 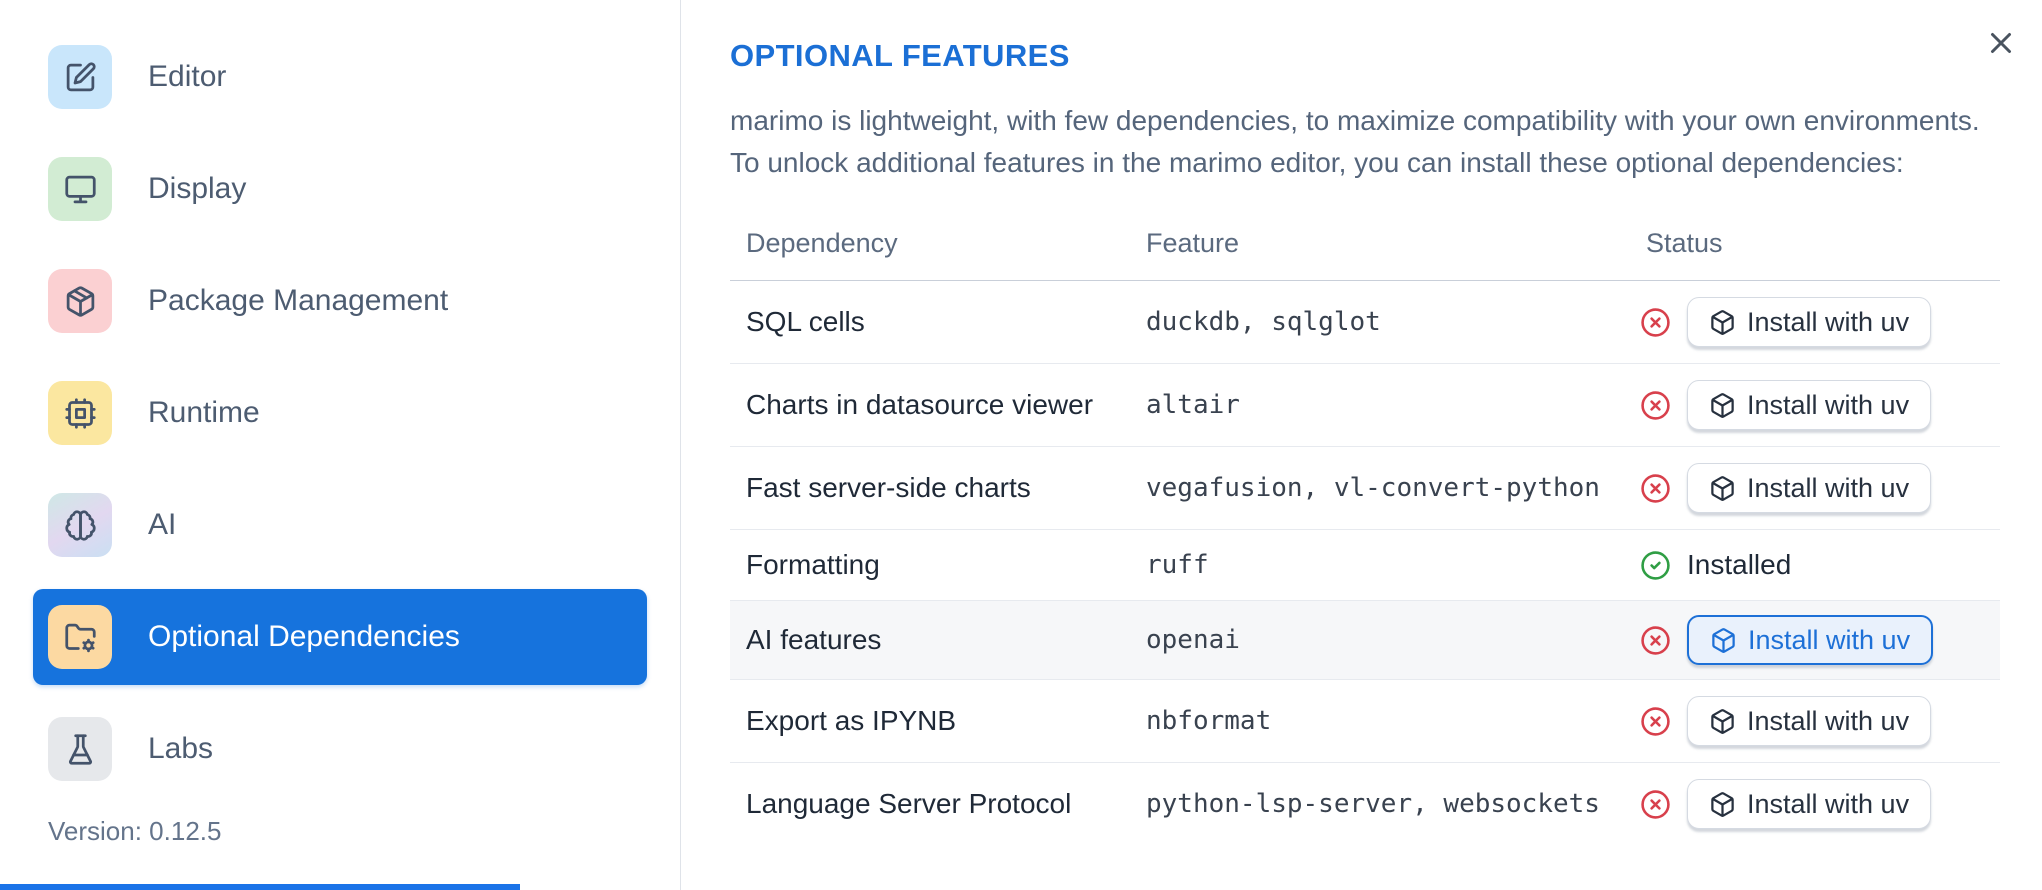 What do you see at coordinates (204, 412) in the screenshot?
I see `sidebar-item-label: Runtime` at bounding box center [204, 412].